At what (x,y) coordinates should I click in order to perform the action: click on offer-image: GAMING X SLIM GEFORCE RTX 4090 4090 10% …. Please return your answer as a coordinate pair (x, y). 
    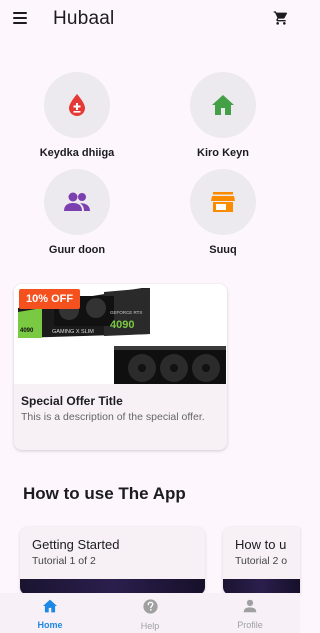
    Looking at the image, I should click on (120, 334).